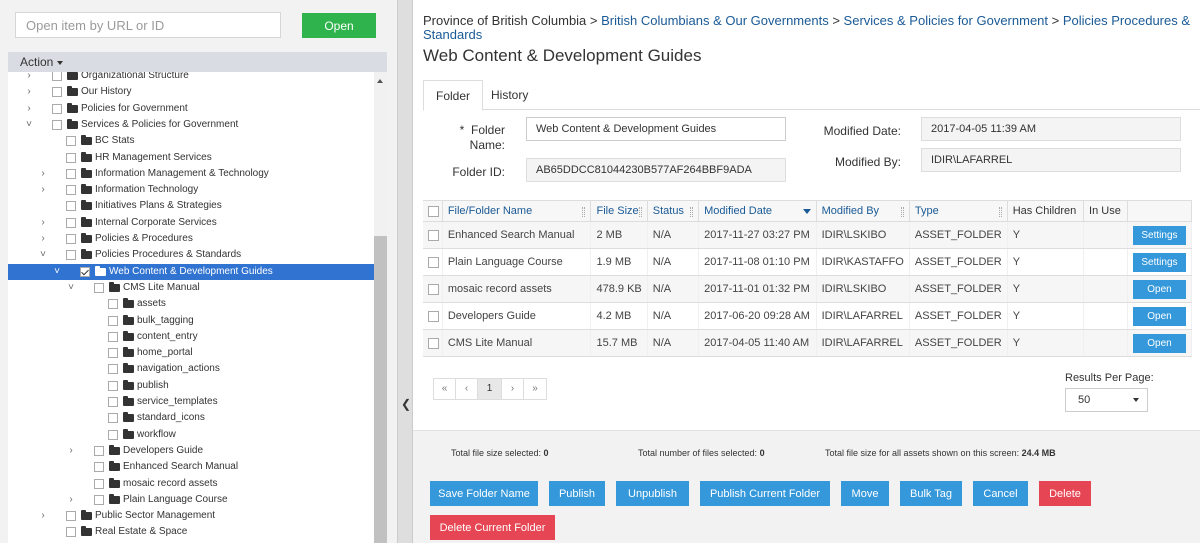 This screenshot has height=543, width=1200. What do you see at coordinates (191, 92) in the screenshot?
I see `tree-item: › Our History` at bounding box center [191, 92].